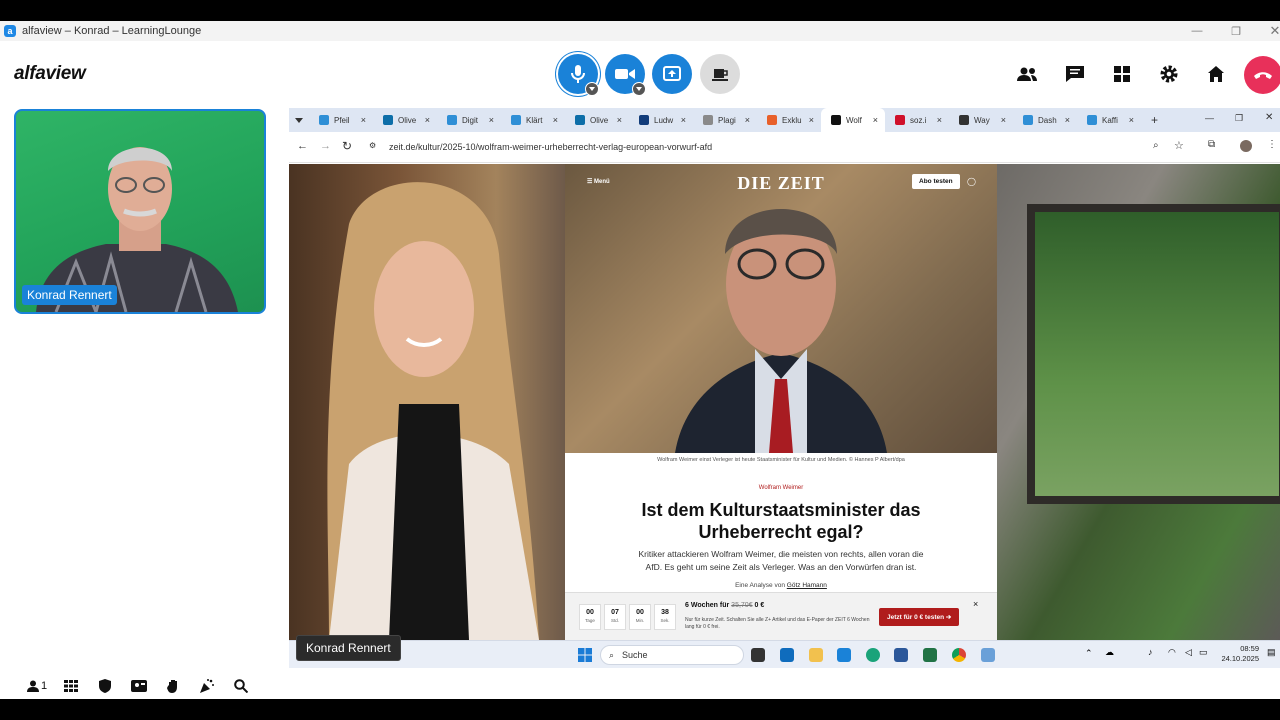 This screenshot has height=720, width=1280. Describe the element at coordinates (665, 617) in the screenshot. I see `countdown-seconds: 38 Sek.` at that location.